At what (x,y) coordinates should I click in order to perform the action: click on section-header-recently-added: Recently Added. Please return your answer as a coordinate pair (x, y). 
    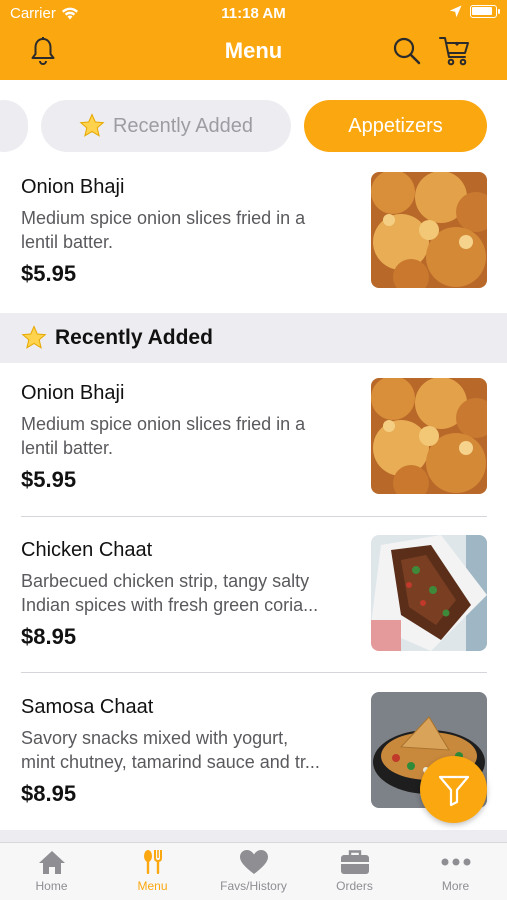
    Looking at the image, I should click on (253, 338).